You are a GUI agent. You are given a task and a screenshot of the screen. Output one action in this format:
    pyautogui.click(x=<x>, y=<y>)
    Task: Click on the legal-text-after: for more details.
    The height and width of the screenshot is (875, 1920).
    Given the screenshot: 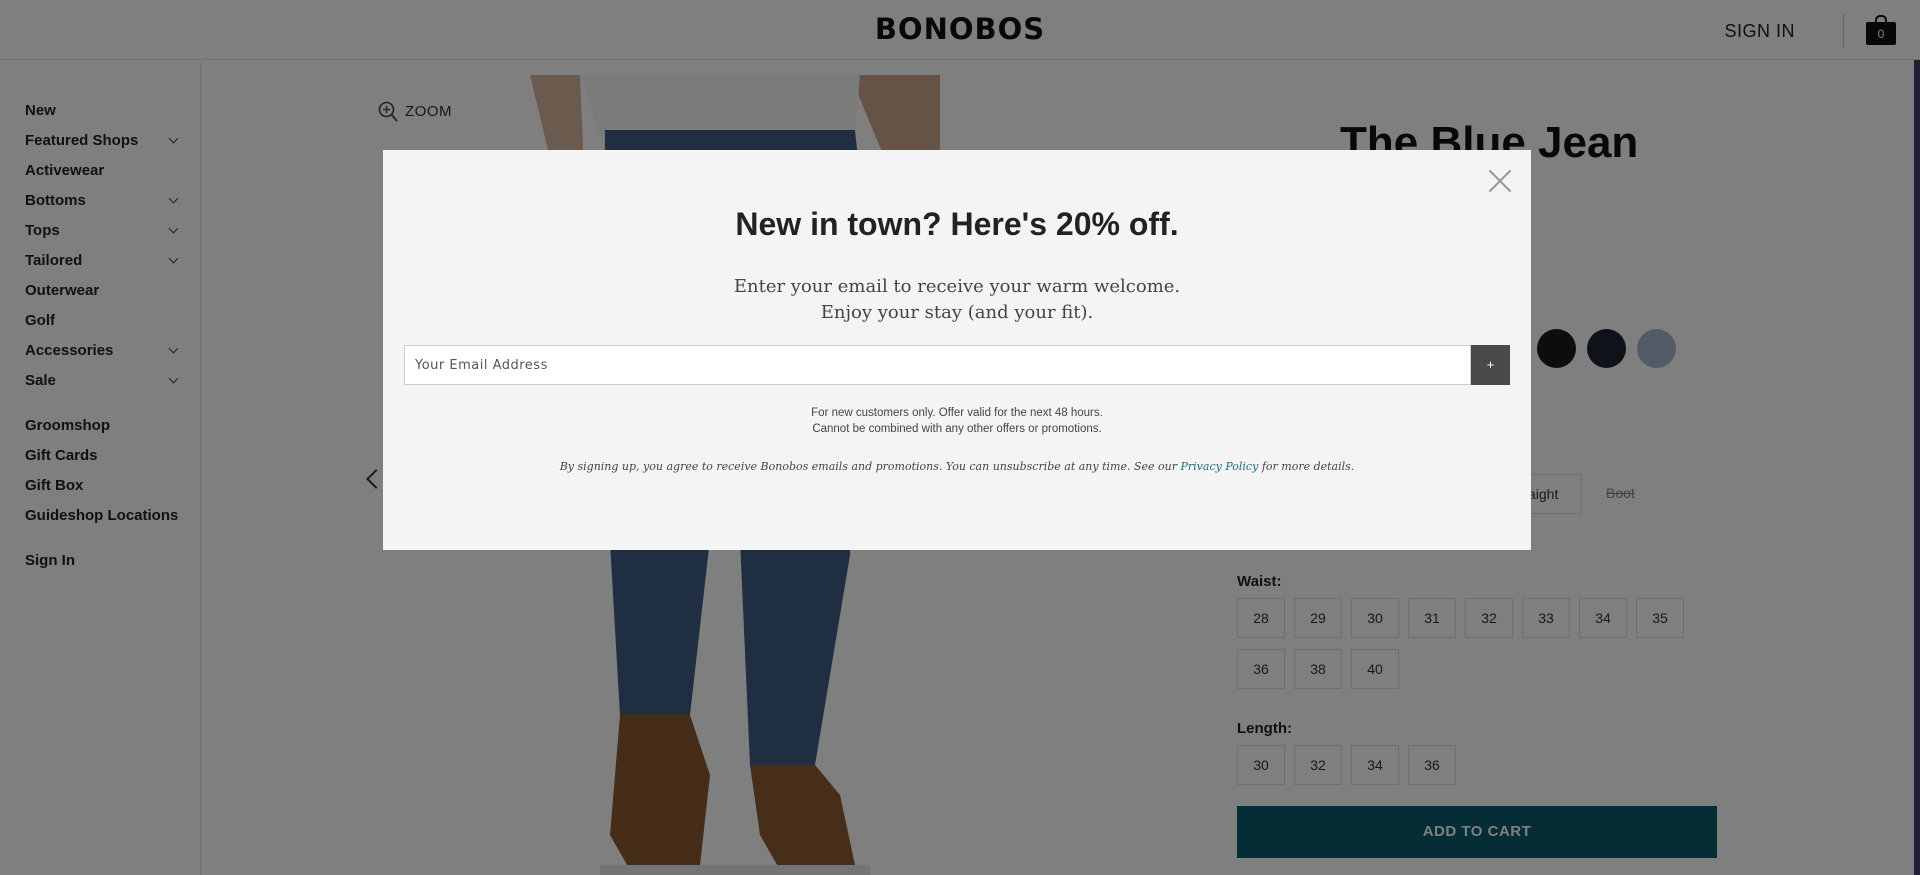 What is the action you would take?
    pyautogui.click(x=1308, y=466)
    